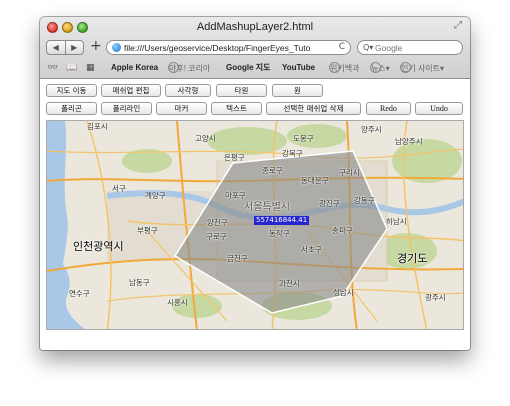 This screenshot has width=510, height=406. What do you see at coordinates (303, 138) in the screenshot?
I see `map-label: 도봉구` at bounding box center [303, 138].